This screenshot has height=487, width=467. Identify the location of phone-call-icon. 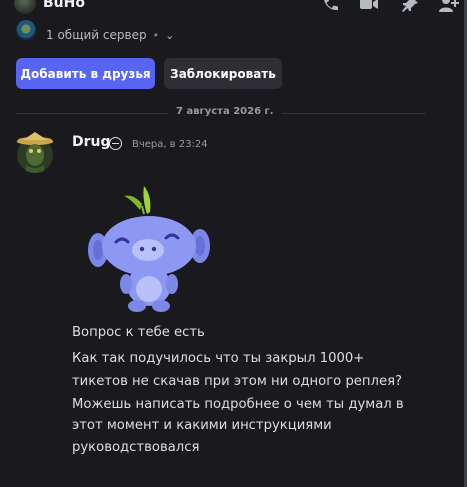
(330, 6).